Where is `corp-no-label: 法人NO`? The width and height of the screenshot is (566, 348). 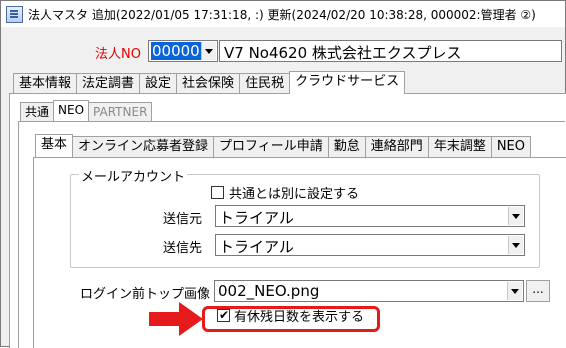
corp-no-label: 法人NO is located at coordinates (118, 54).